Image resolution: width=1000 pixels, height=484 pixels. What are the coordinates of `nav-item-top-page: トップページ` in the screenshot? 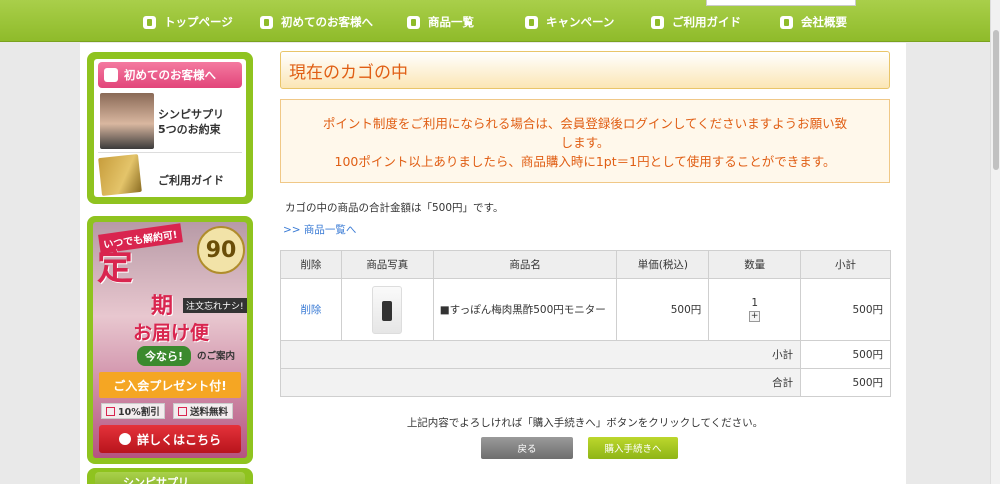 It's located at (188, 22).